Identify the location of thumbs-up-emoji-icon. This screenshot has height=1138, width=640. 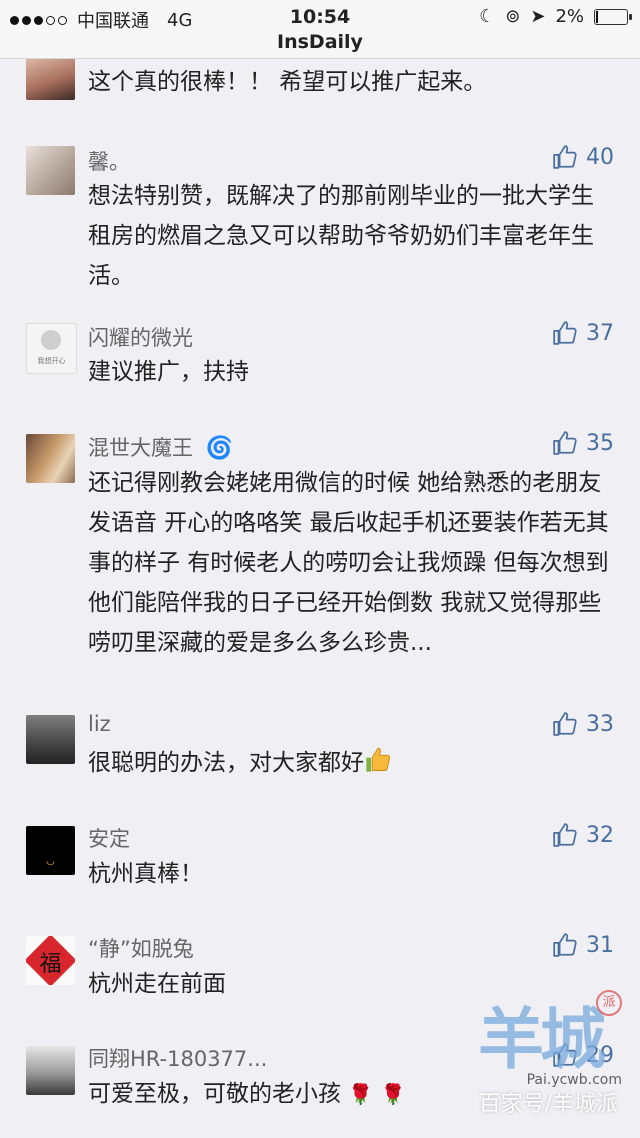
(378, 759).